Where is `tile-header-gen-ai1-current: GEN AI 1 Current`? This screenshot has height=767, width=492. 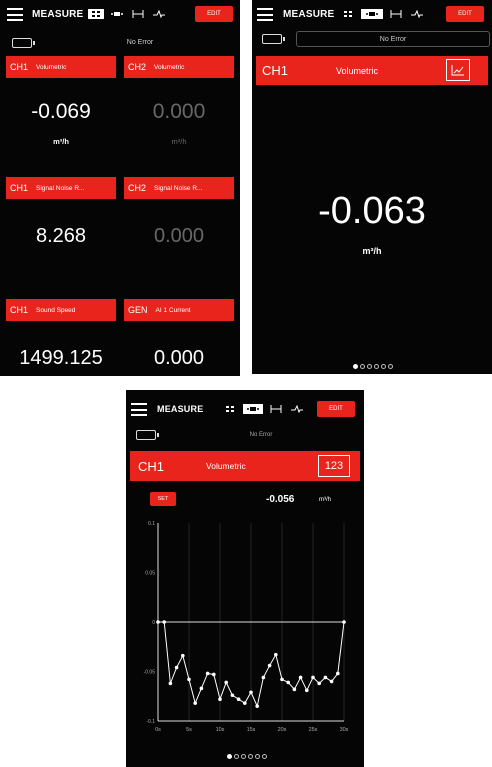 tile-header-gen-ai1-current: GEN AI 1 Current is located at coordinates (179, 310).